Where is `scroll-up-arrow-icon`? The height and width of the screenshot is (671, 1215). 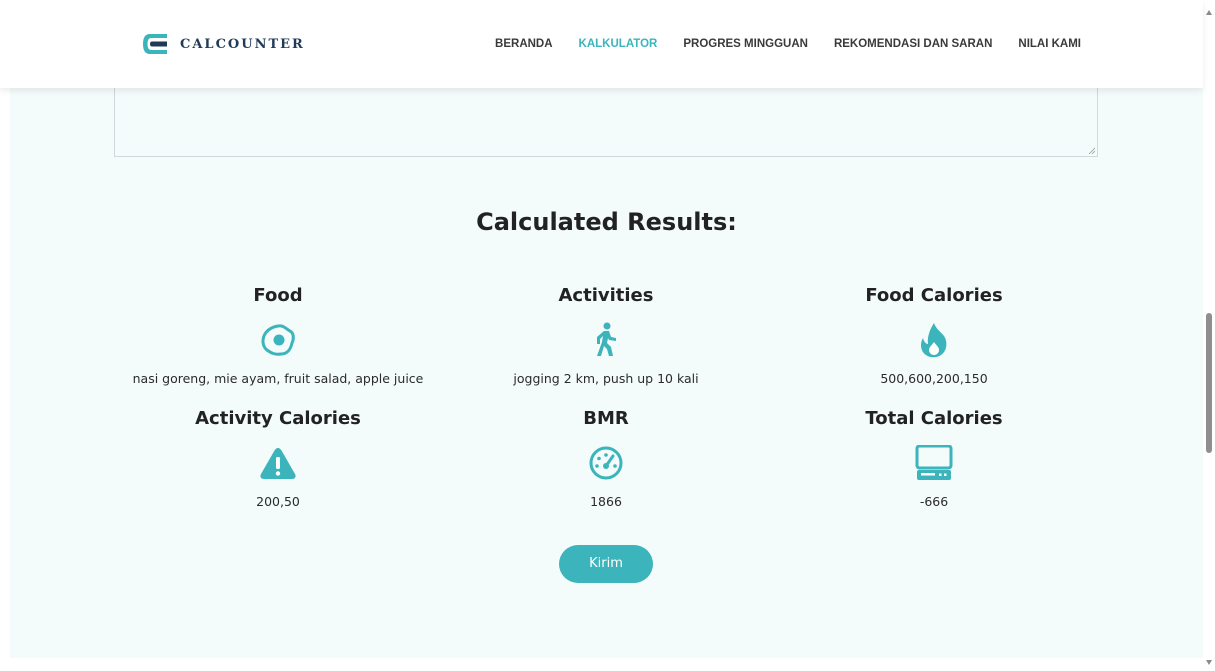 scroll-up-arrow-icon is located at coordinates (1209, 12).